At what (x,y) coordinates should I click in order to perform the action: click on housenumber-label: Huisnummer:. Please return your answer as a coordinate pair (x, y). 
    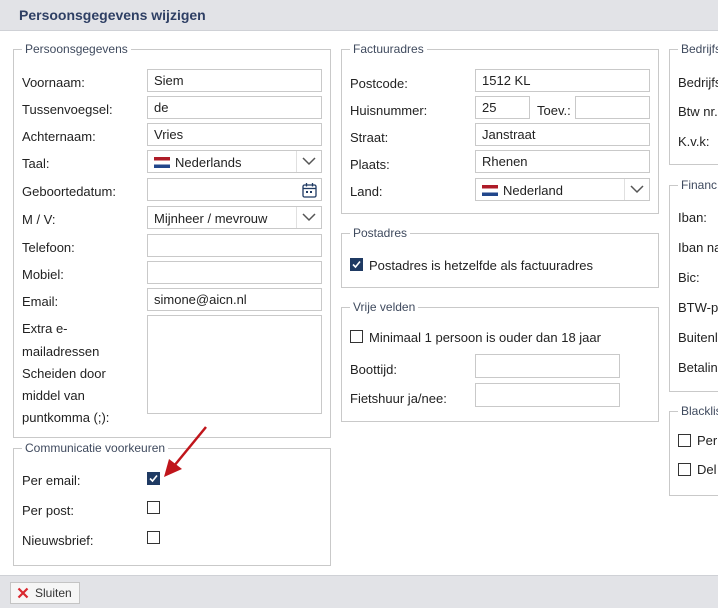
    Looking at the image, I should click on (389, 110).